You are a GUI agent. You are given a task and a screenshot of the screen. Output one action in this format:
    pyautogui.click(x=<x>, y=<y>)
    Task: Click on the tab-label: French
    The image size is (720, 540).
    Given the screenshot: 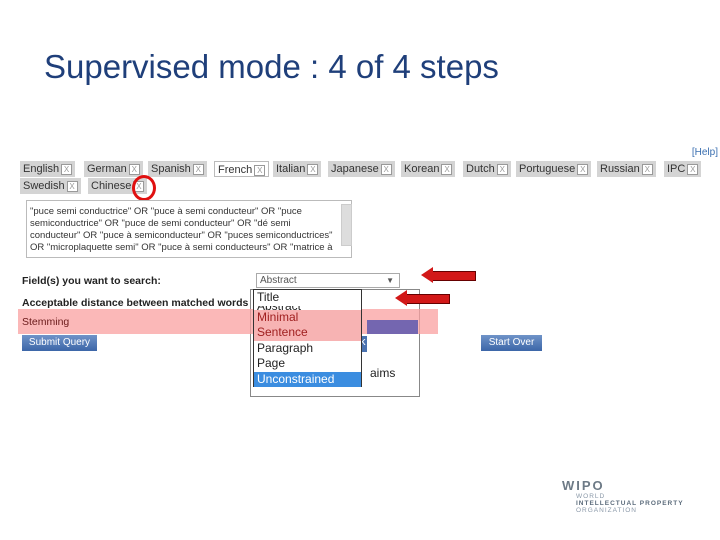 What is the action you would take?
    pyautogui.click(x=235, y=170)
    